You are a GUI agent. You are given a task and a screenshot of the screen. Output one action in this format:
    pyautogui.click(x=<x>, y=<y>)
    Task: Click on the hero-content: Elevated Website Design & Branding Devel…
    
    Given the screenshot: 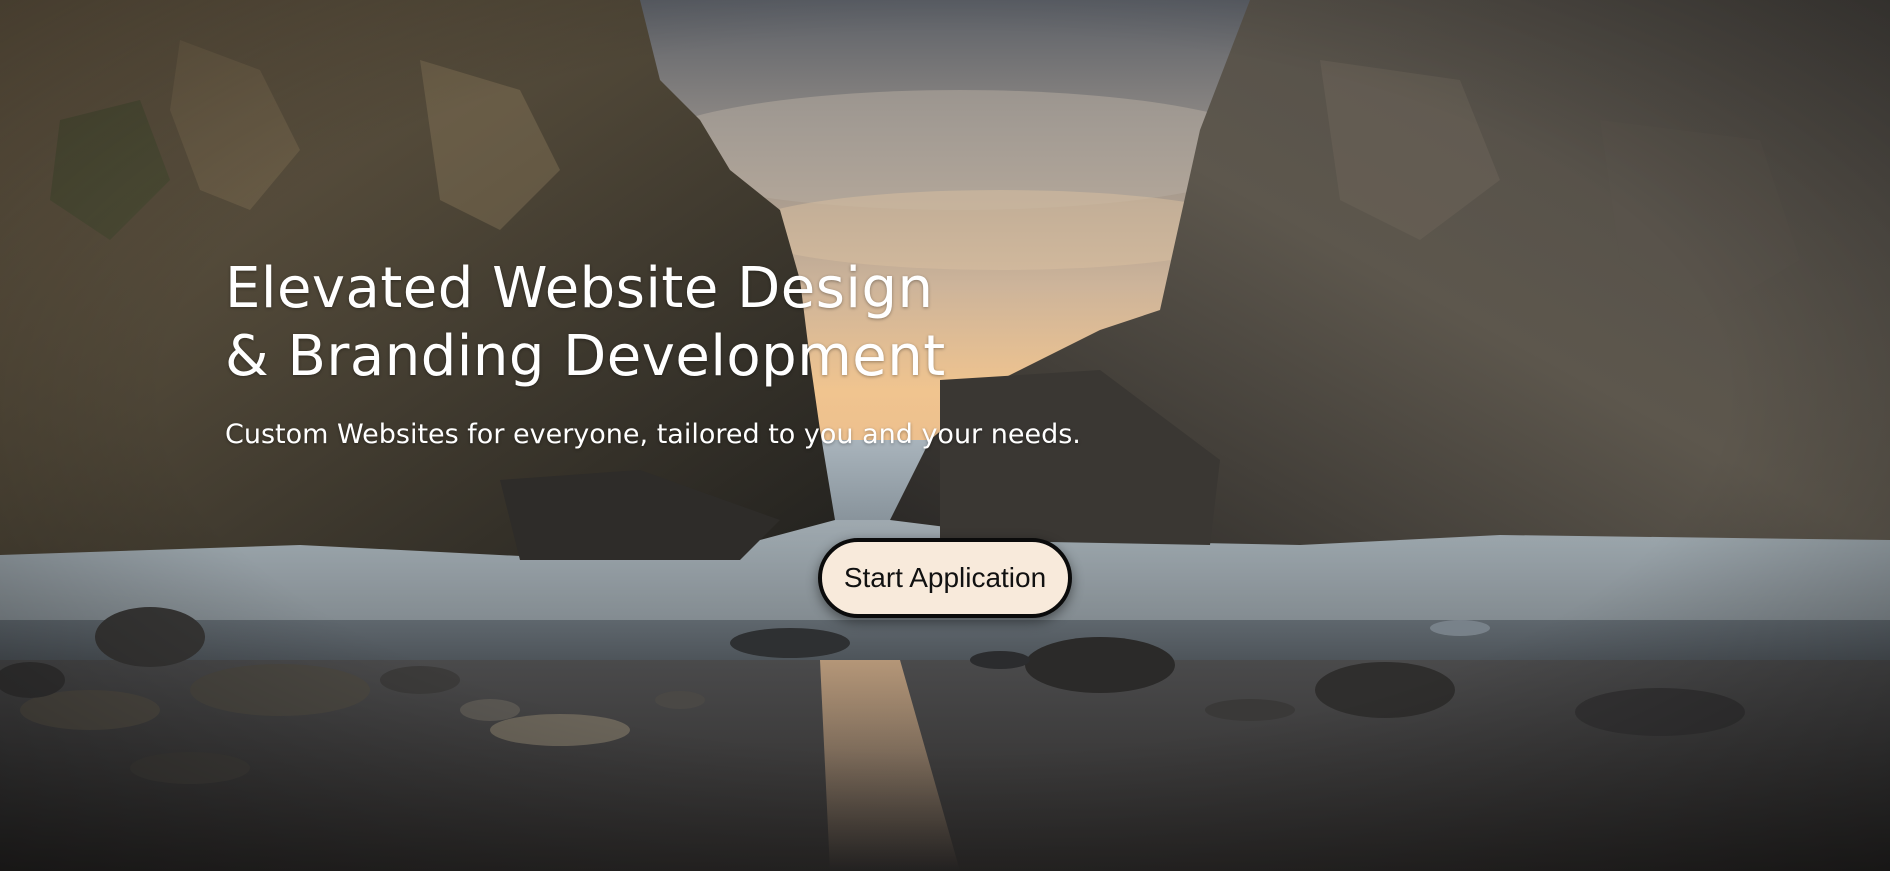 What is the action you would take?
    pyautogui.click(x=725, y=354)
    